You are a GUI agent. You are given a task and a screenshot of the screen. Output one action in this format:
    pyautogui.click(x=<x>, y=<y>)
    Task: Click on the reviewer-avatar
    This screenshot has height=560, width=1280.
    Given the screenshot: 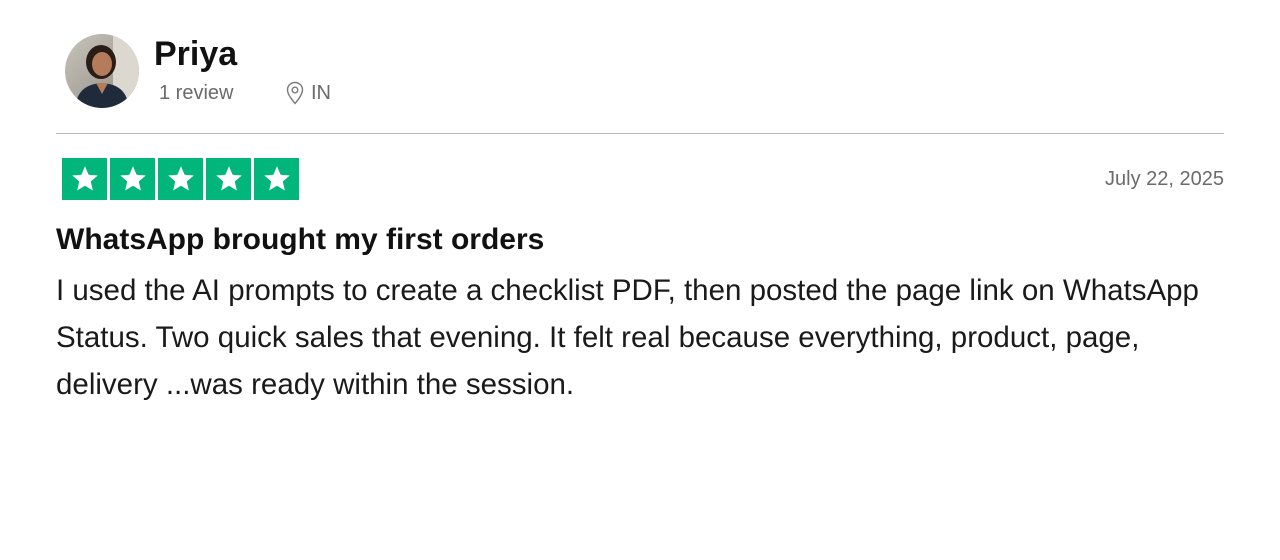 What is the action you would take?
    pyautogui.click(x=102, y=71)
    